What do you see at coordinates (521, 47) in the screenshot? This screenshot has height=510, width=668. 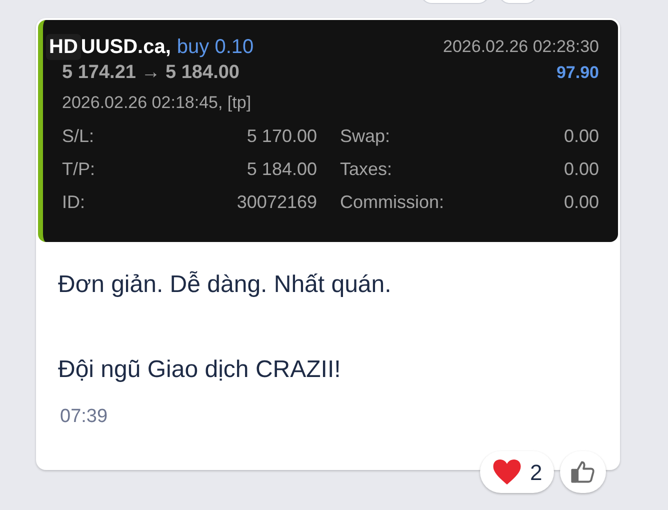 I see `close-time: 2026.02.26 02:28:30` at bounding box center [521, 47].